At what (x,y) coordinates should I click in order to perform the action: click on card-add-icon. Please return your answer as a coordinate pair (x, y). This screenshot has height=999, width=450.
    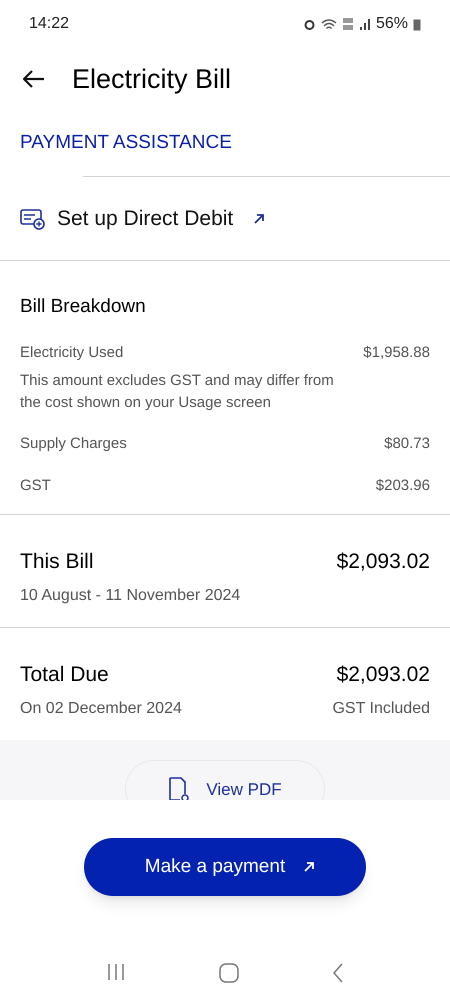
    Looking at the image, I should click on (32, 219).